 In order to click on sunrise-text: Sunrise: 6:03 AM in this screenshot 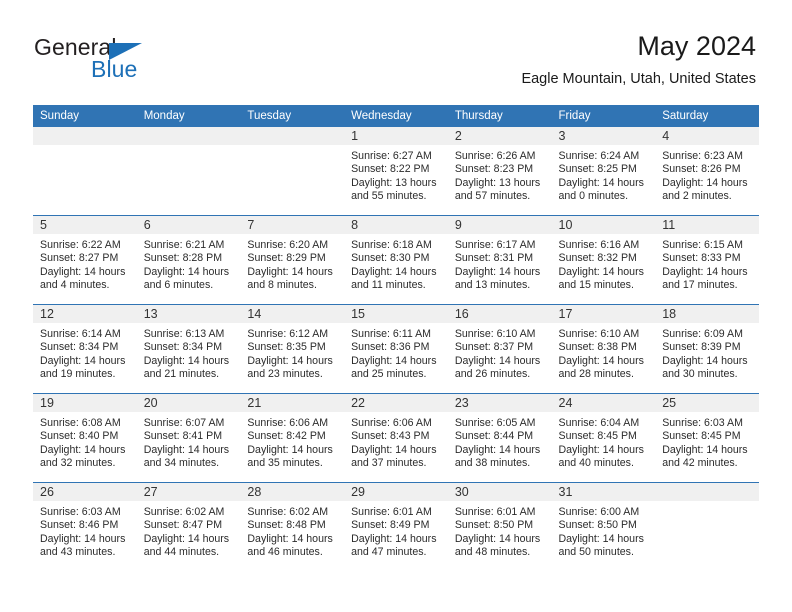, I will do `click(702, 423)`.